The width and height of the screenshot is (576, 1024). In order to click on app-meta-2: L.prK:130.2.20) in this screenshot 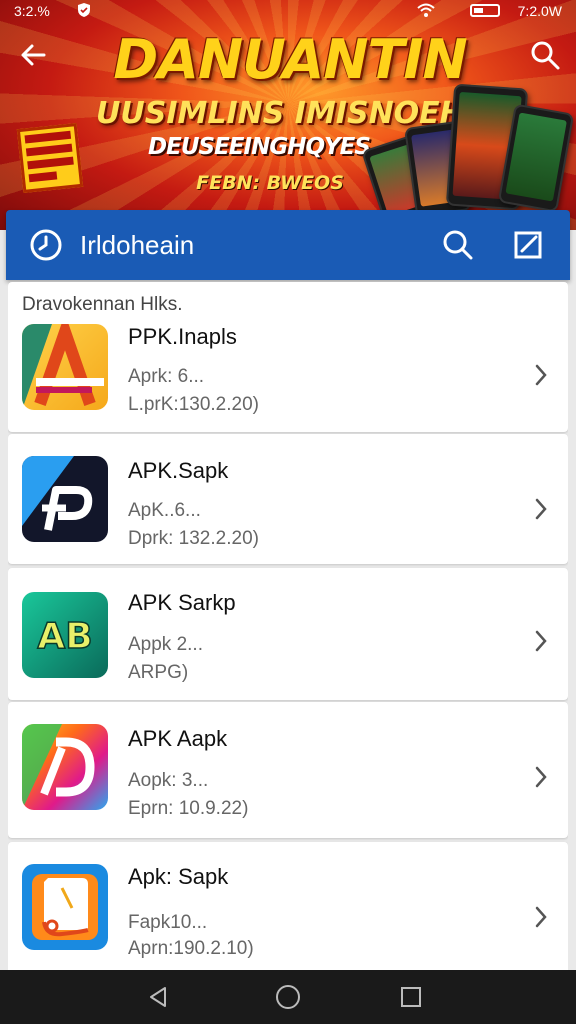, I will do `click(193, 404)`.